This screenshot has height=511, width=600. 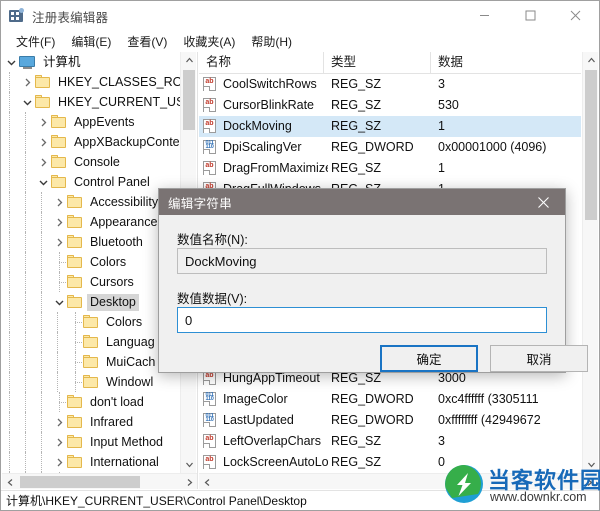 What do you see at coordinates (112, 421) in the screenshot?
I see `tree-item-label: Infrared` at bounding box center [112, 421].